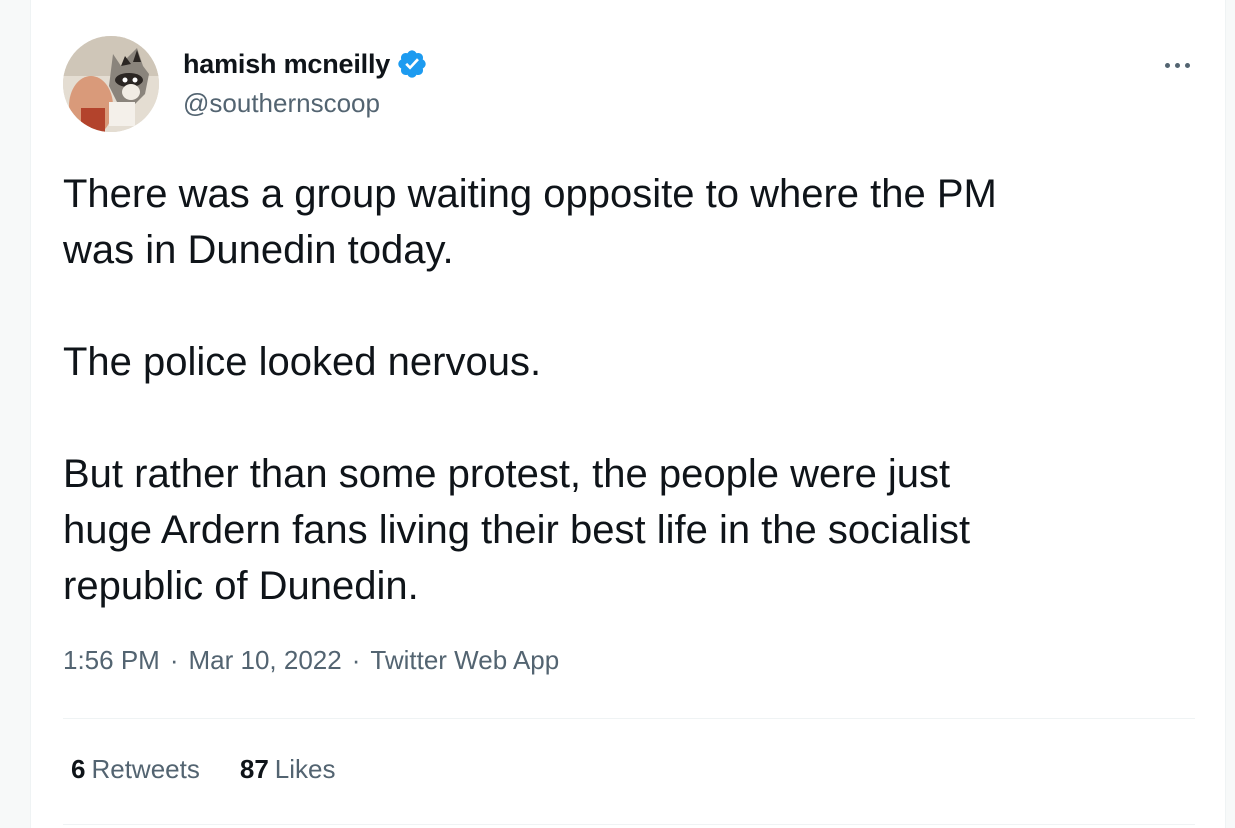 This screenshot has width=1235, height=828. I want to click on tweet-date: Mar 10, 2022, so click(265, 660).